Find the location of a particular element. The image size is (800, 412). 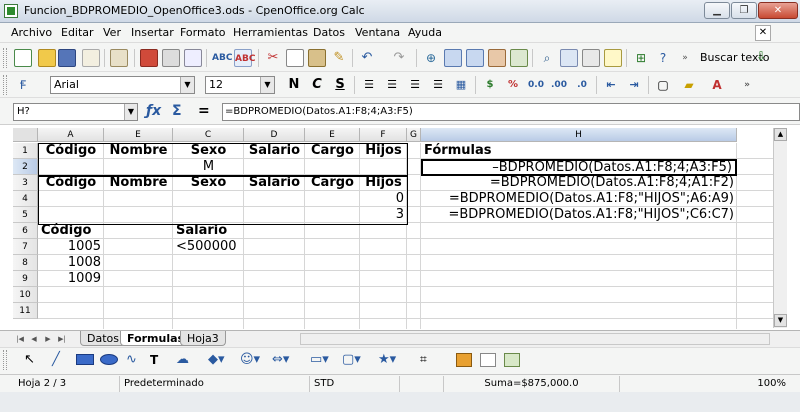

gallery-icon is located at coordinates (591, 58).